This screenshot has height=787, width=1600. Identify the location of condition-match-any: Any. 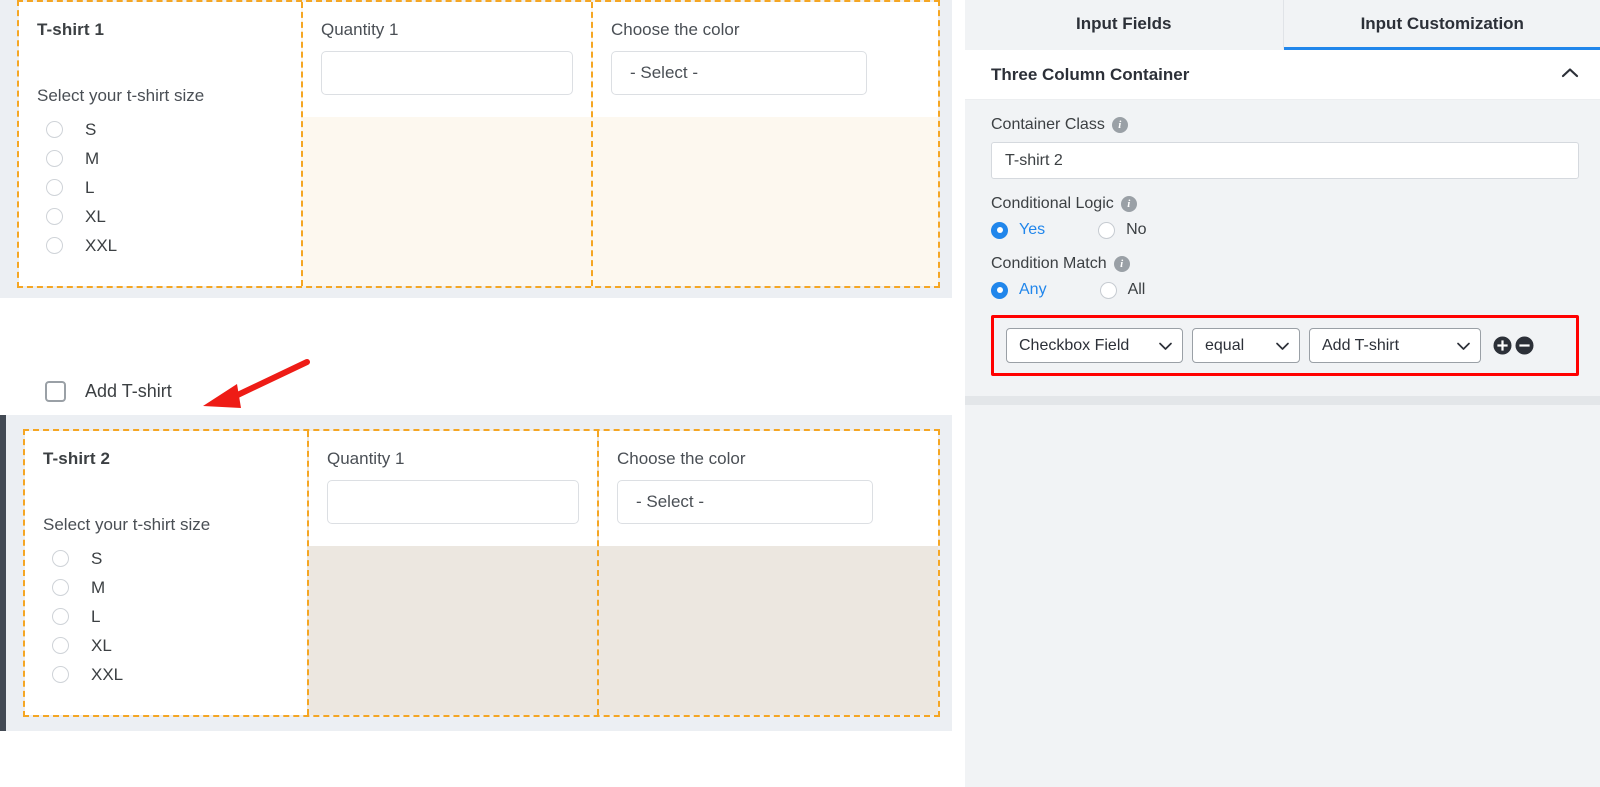
(1019, 290).